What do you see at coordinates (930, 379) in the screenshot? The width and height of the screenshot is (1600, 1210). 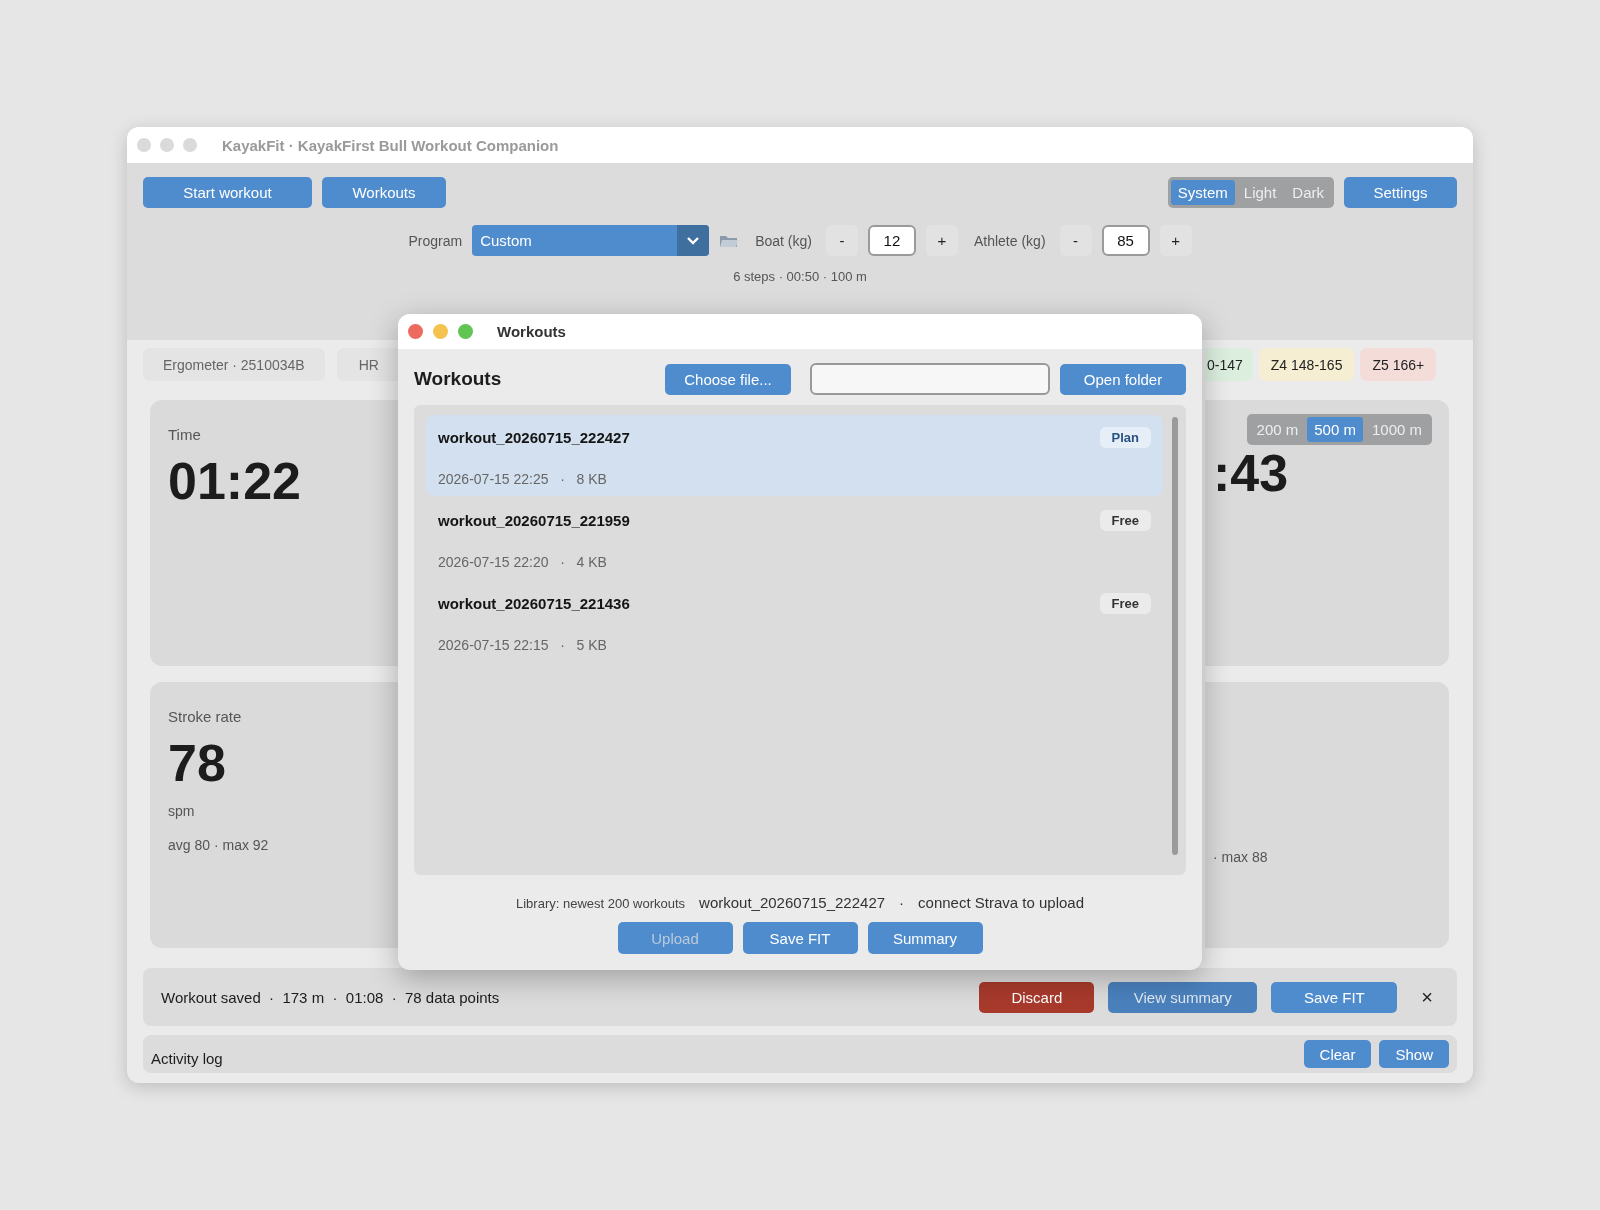 I see `search-field` at bounding box center [930, 379].